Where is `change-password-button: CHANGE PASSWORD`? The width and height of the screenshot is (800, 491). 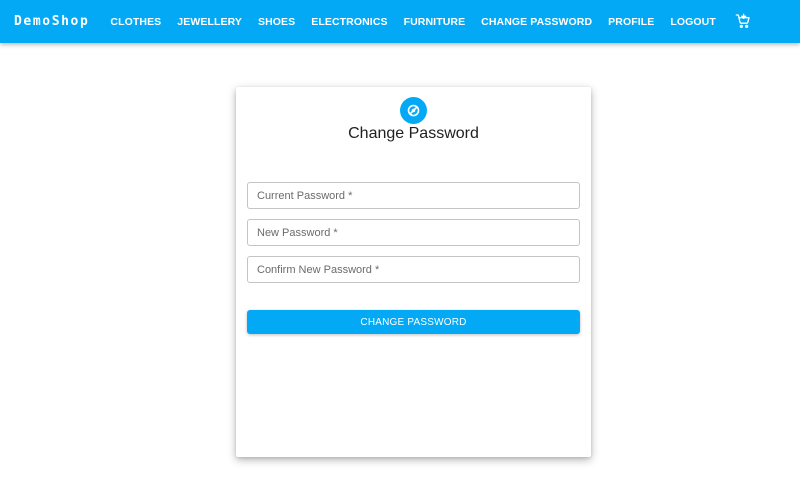 change-password-button: CHANGE PASSWORD is located at coordinates (413, 322).